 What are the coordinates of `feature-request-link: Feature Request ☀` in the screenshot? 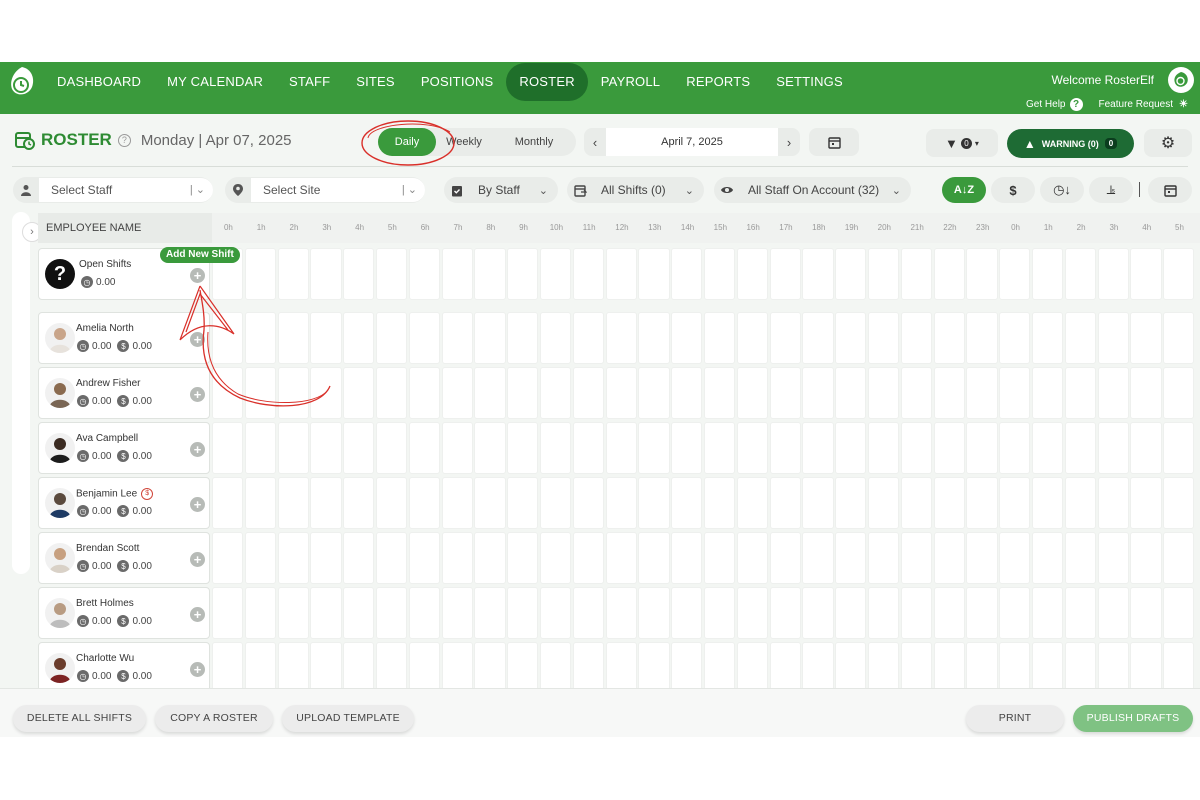 It's located at (1145, 104).